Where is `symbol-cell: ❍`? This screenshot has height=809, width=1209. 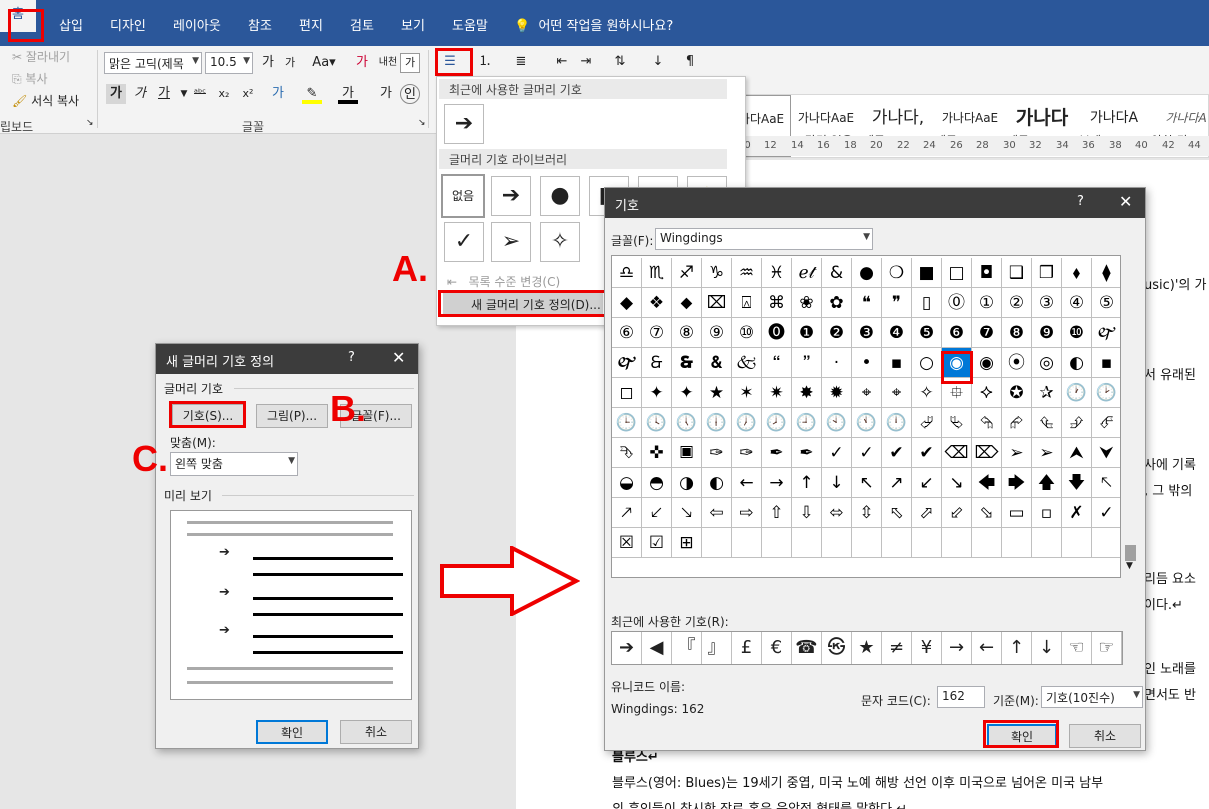 symbol-cell: ❍ is located at coordinates (897, 273).